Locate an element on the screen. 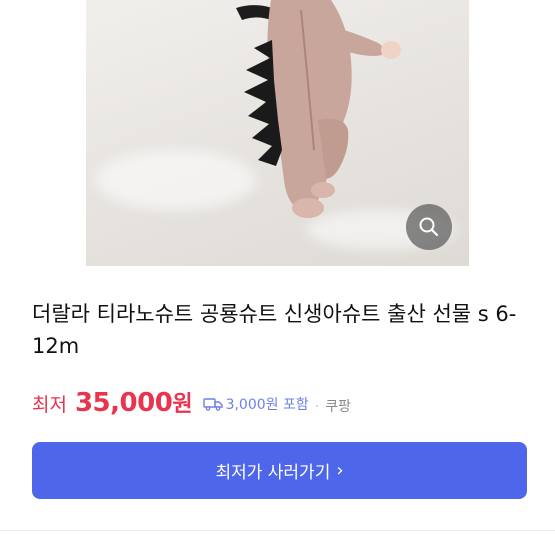 The image size is (555, 555). product-title: 더랄라 티라노슈트 공룡슈트 신생아슈트 출산 선물 s 6-12m is located at coordinates (274, 330).